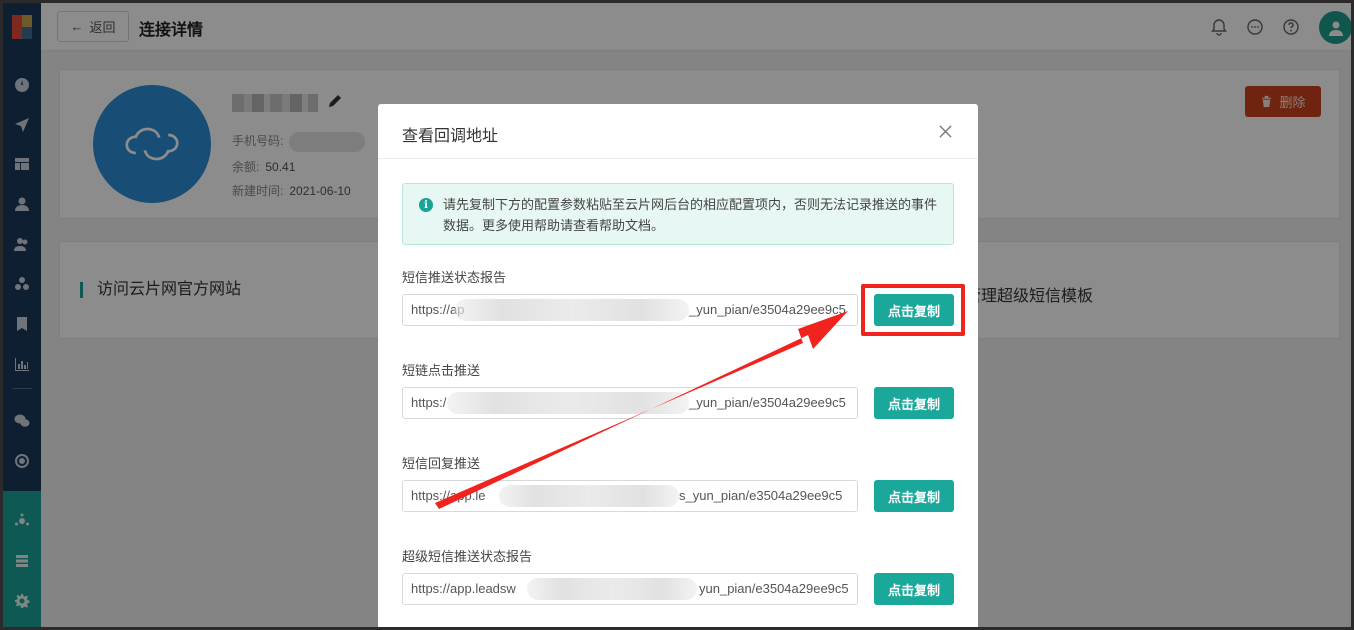 This screenshot has height=630, width=1354. I want to click on copy-button-sms-reply: 点击复制, so click(914, 496).